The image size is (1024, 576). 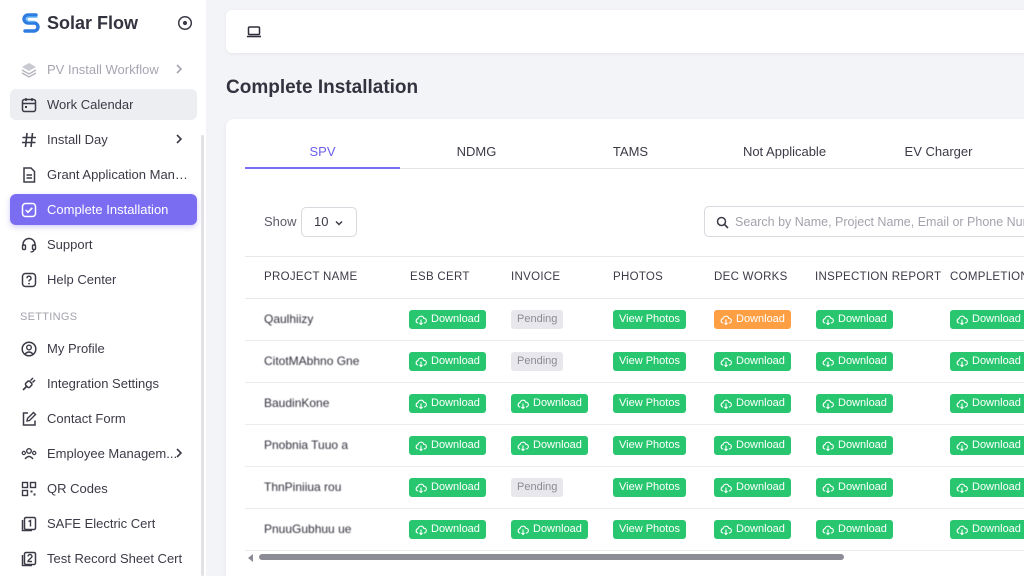 What do you see at coordinates (103, 139) in the screenshot?
I see `nav-install-day: Install Day` at bounding box center [103, 139].